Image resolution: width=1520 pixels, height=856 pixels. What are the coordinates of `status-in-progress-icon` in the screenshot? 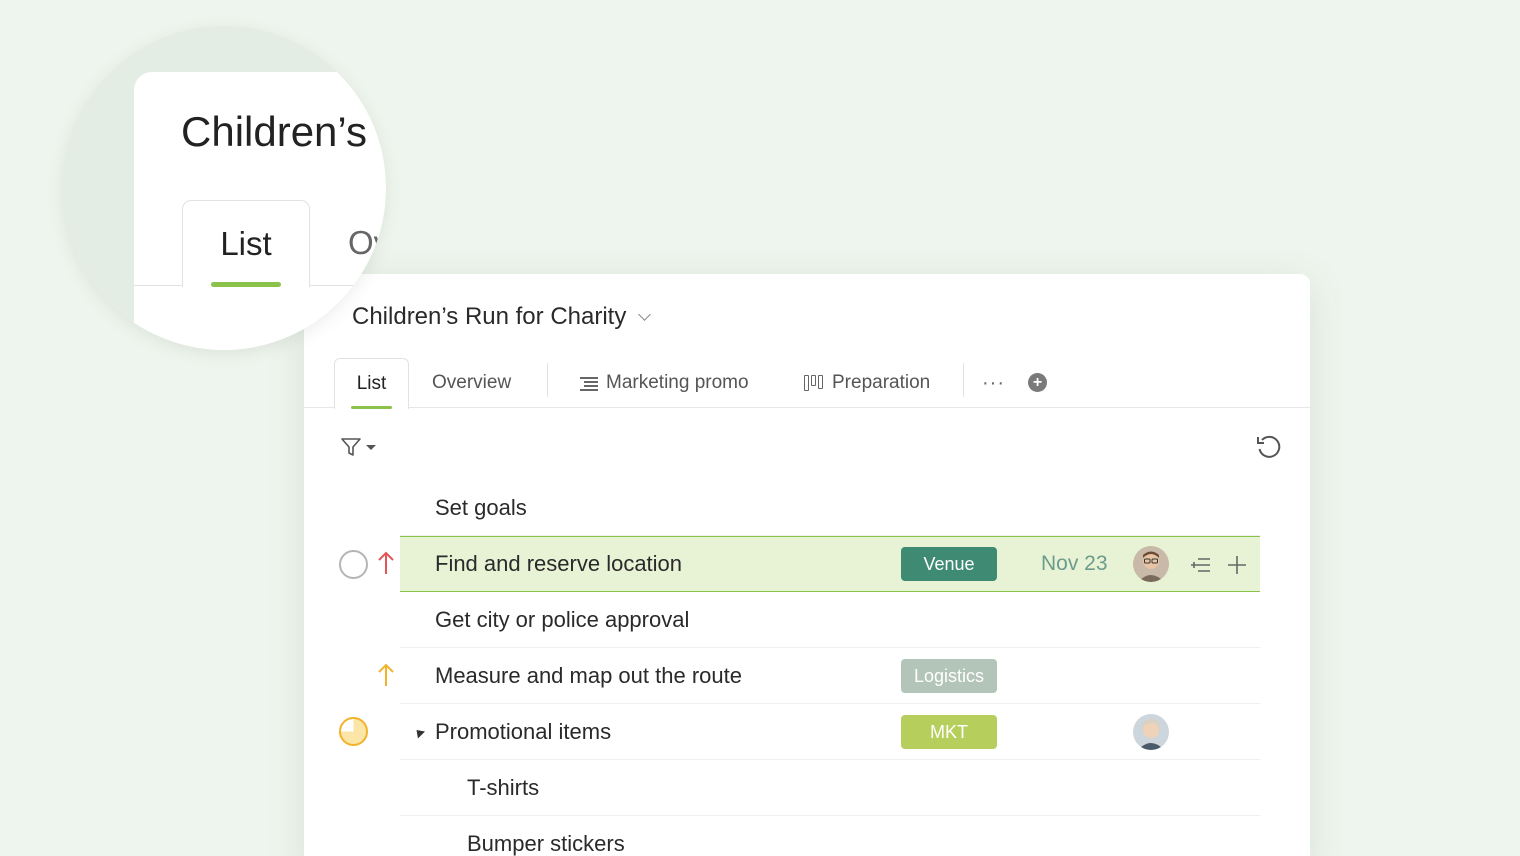 It's located at (353, 731).